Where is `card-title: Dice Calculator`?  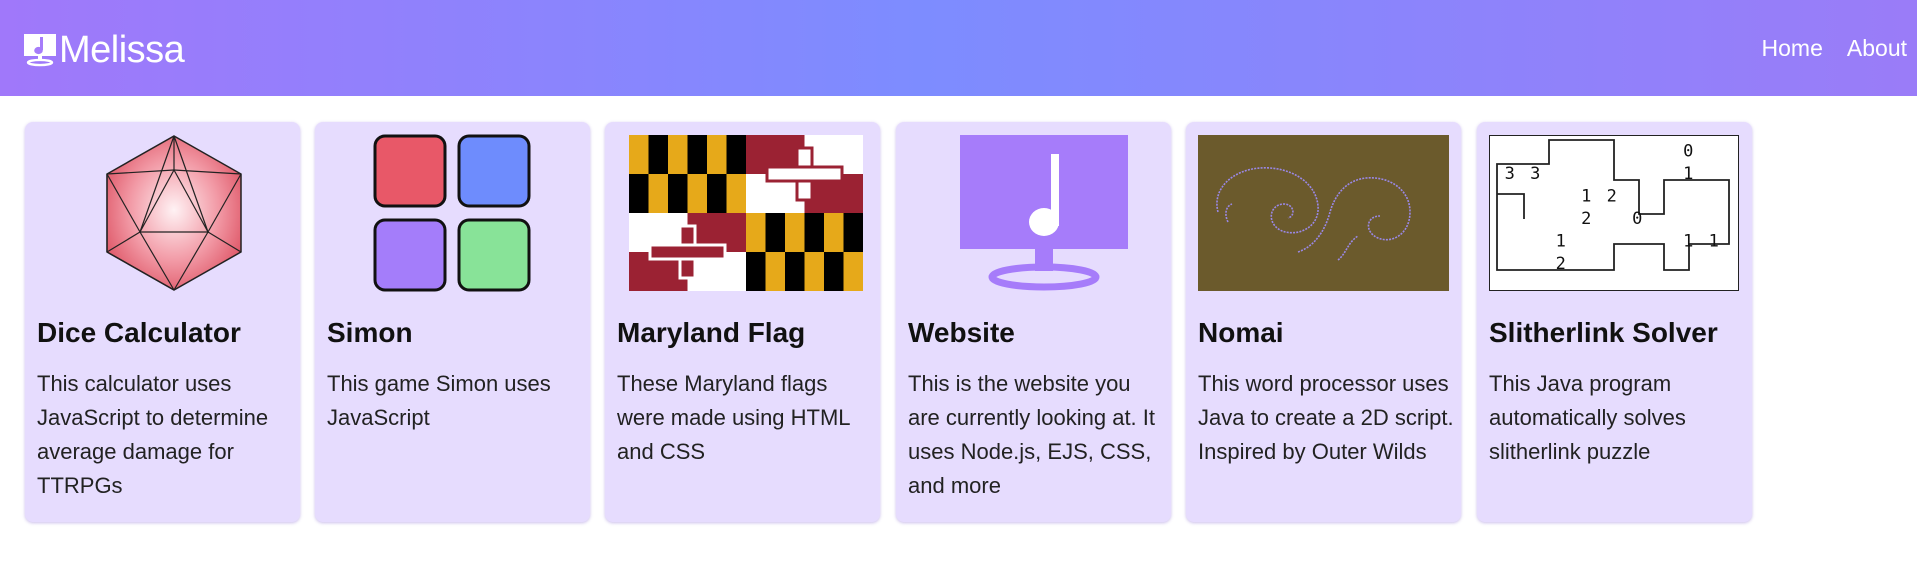
card-title: Dice Calculator is located at coordinates (139, 332).